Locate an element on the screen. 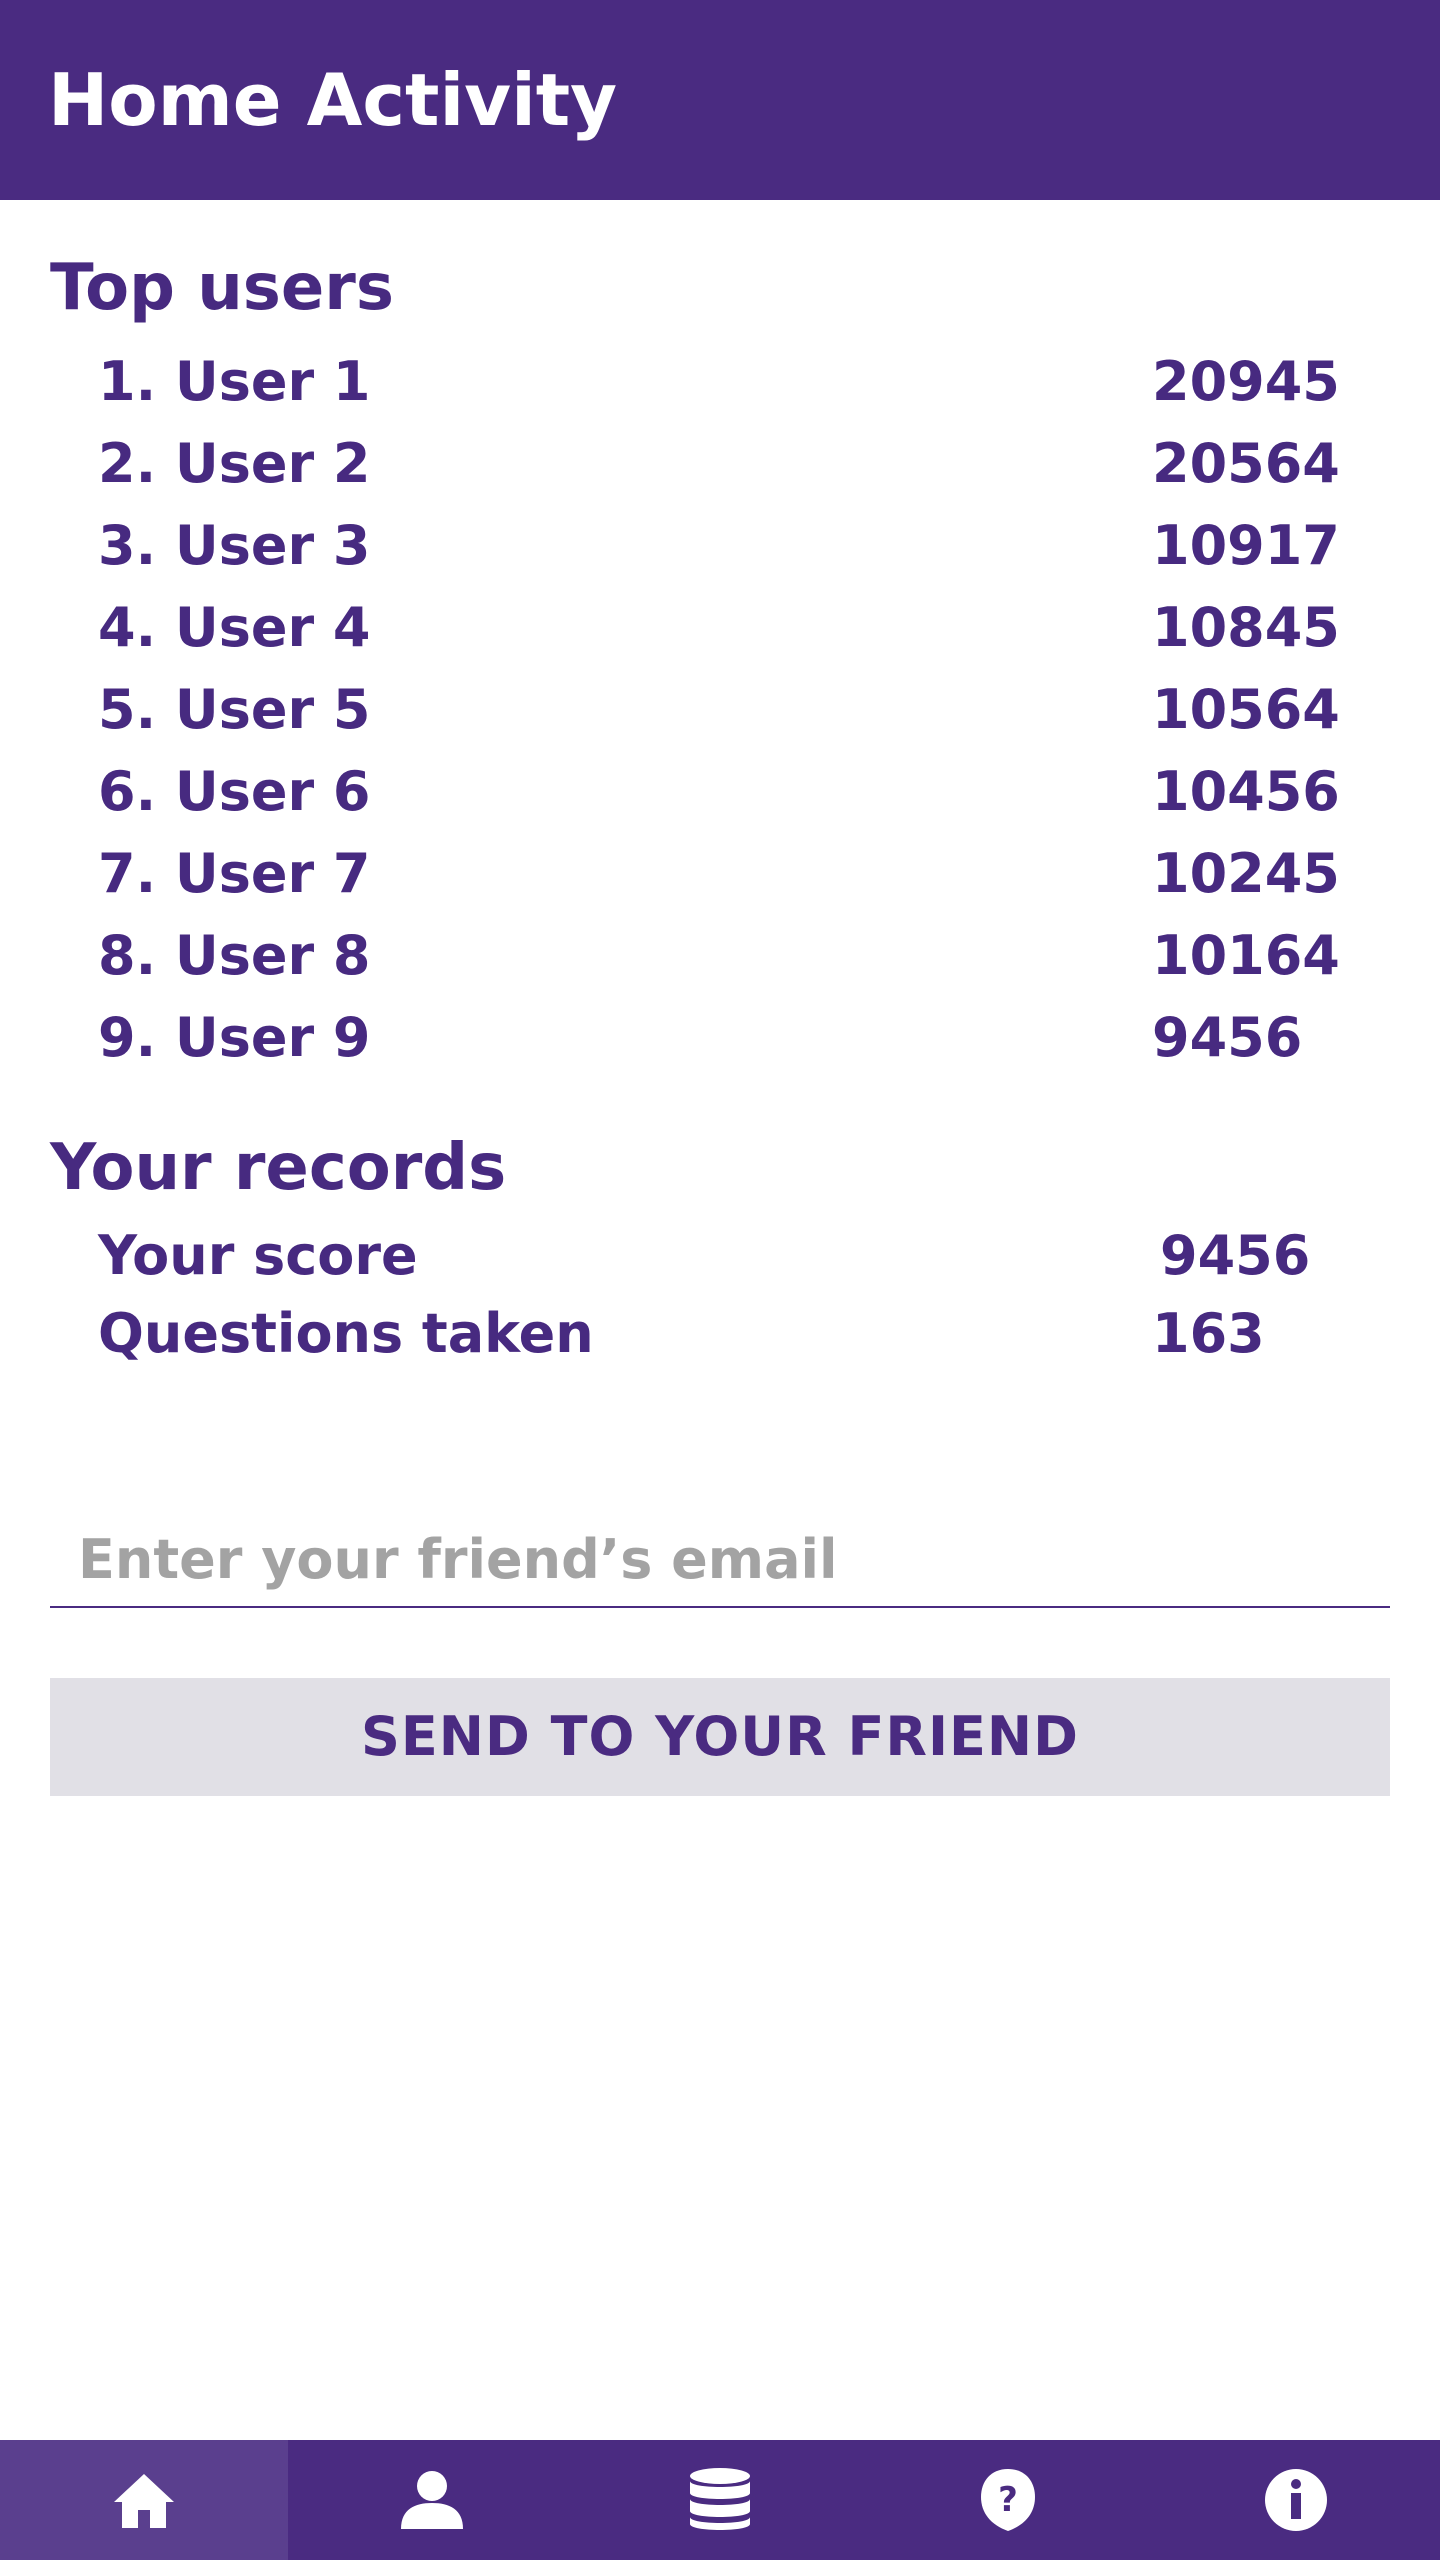 The image size is (1440, 2560). top-users-heading: Top users is located at coordinates (222, 288).